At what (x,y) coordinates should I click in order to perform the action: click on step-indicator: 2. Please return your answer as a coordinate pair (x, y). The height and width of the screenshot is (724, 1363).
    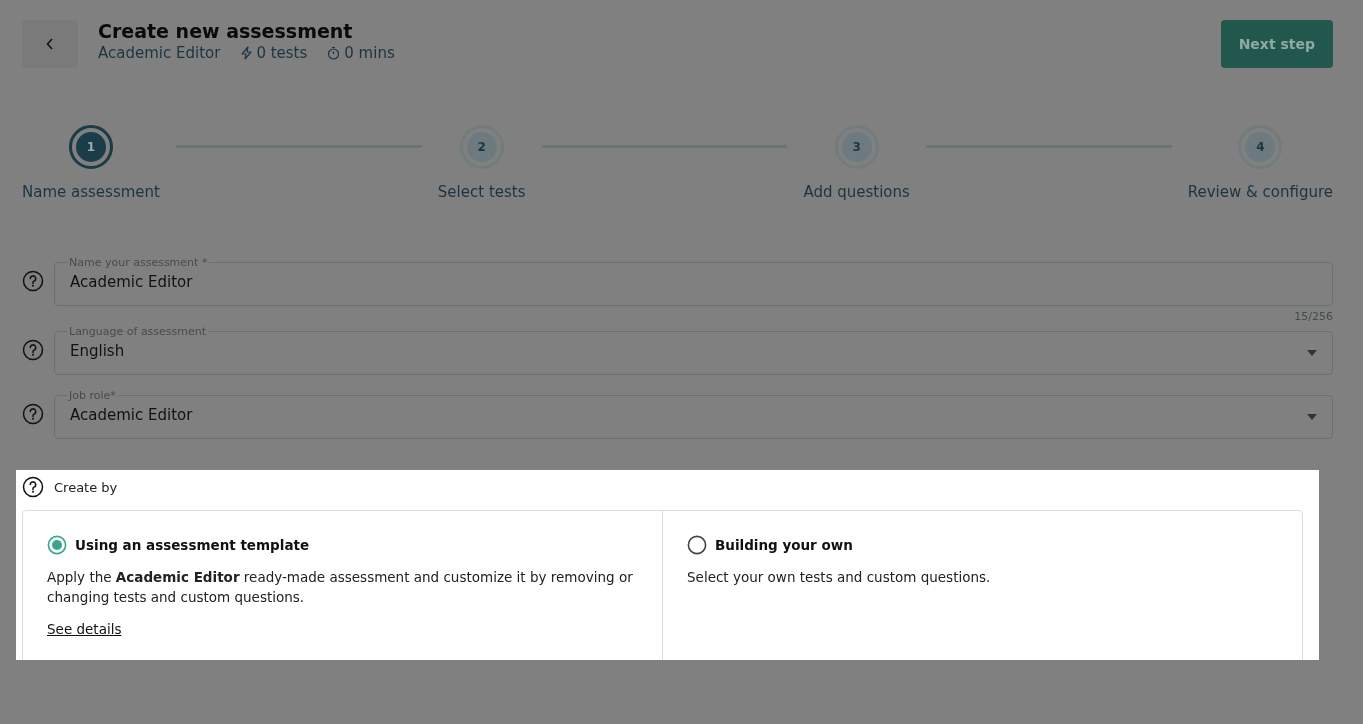
    Looking at the image, I should click on (481, 147).